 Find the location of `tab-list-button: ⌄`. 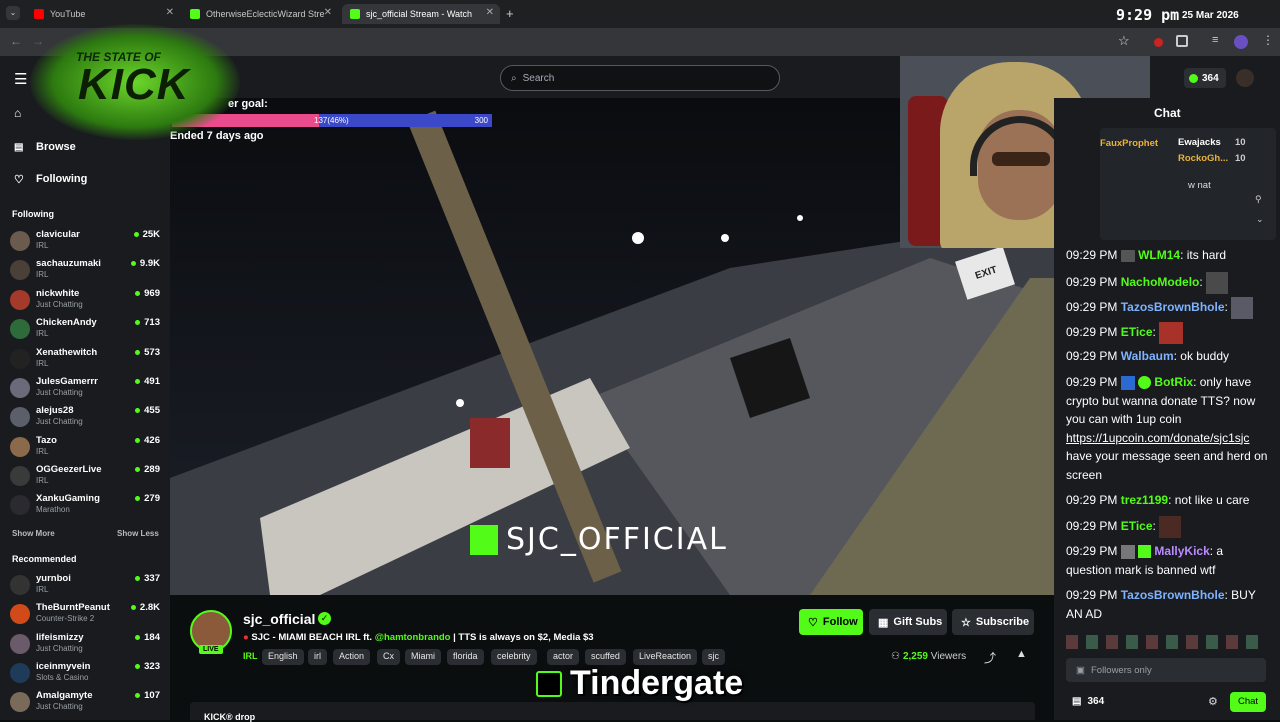

tab-list-button: ⌄ is located at coordinates (13, 13).